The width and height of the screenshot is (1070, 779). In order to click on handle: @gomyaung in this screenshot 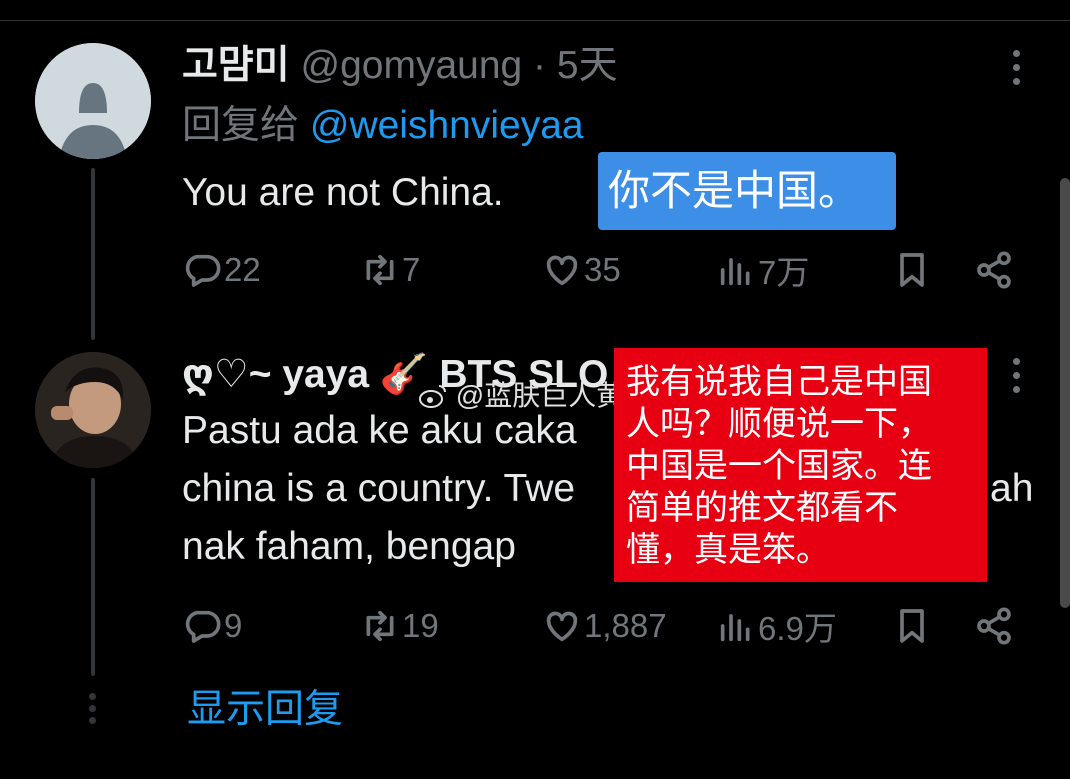, I will do `click(411, 65)`.